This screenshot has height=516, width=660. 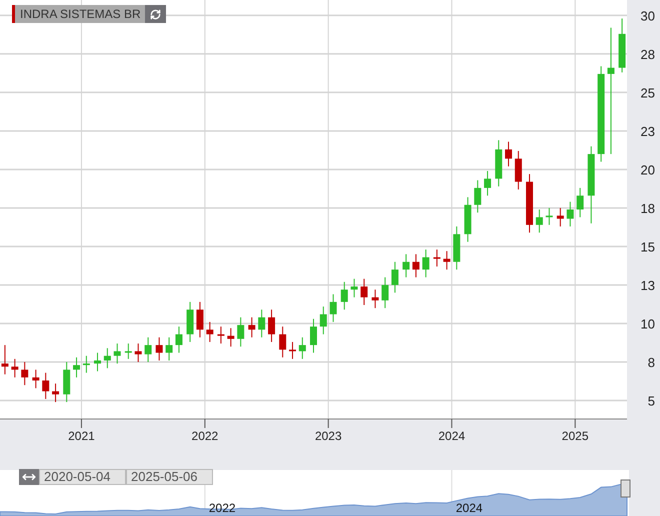 What do you see at coordinates (651, 401) in the screenshot?
I see `y-axis-label: 5` at bounding box center [651, 401].